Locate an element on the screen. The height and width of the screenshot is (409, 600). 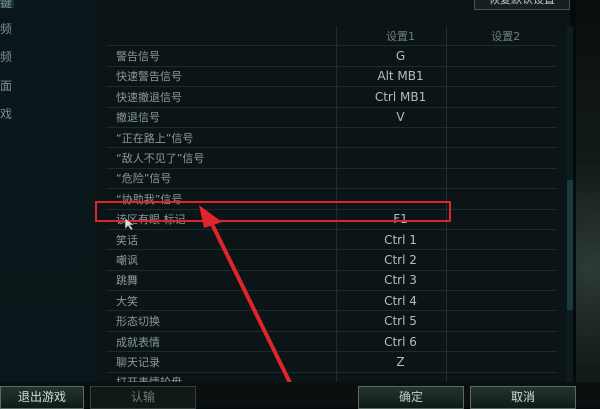
cancel-button: 取消 is located at coordinates (523, 397).